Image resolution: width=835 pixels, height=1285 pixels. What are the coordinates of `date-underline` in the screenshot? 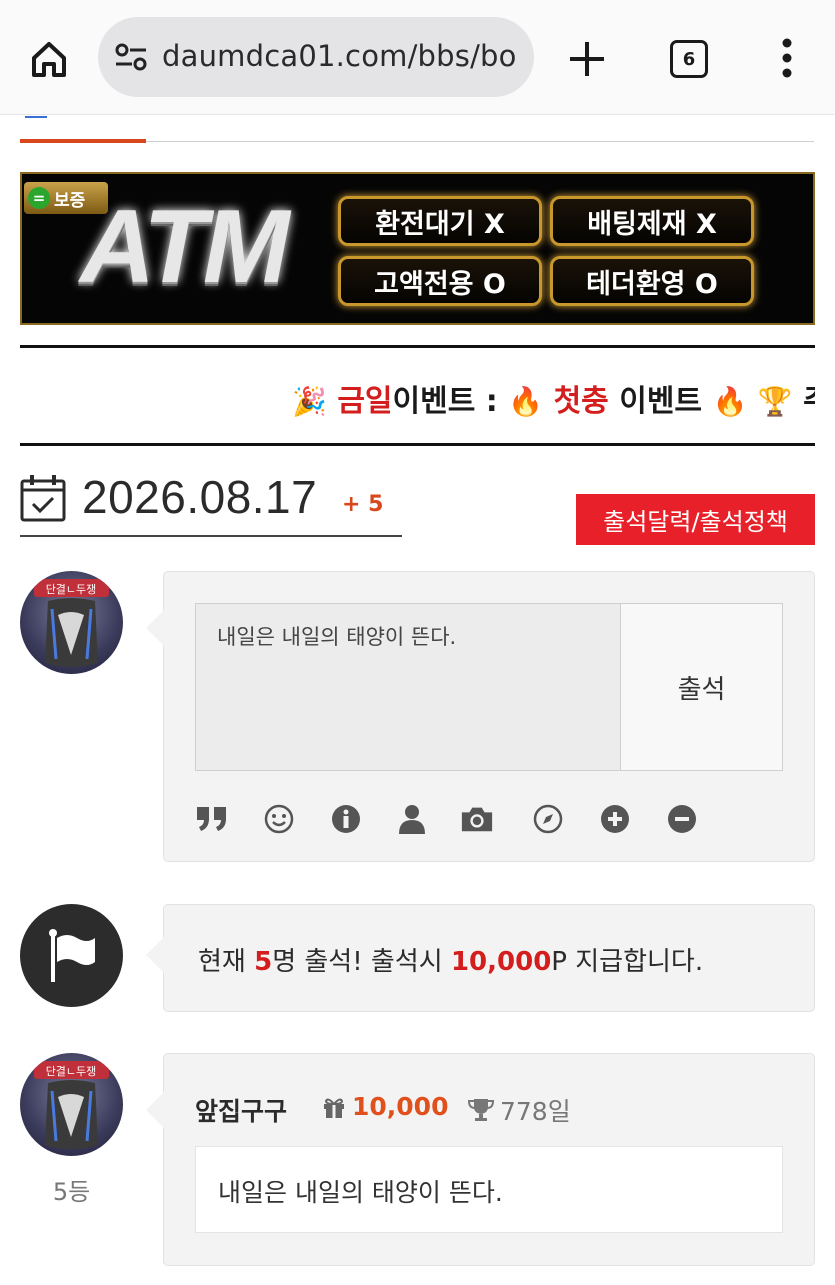 It's located at (211, 536).